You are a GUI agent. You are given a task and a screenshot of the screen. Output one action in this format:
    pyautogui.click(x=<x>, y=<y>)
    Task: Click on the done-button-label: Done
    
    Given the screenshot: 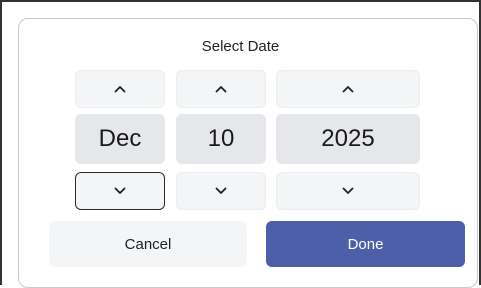 What is the action you would take?
    pyautogui.click(x=365, y=244)
    